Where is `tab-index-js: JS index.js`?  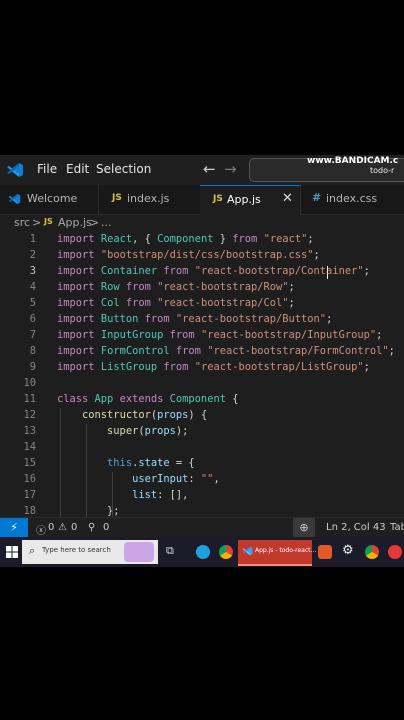
tab-index-js: JS index.js is located at coordinates (149, 199).